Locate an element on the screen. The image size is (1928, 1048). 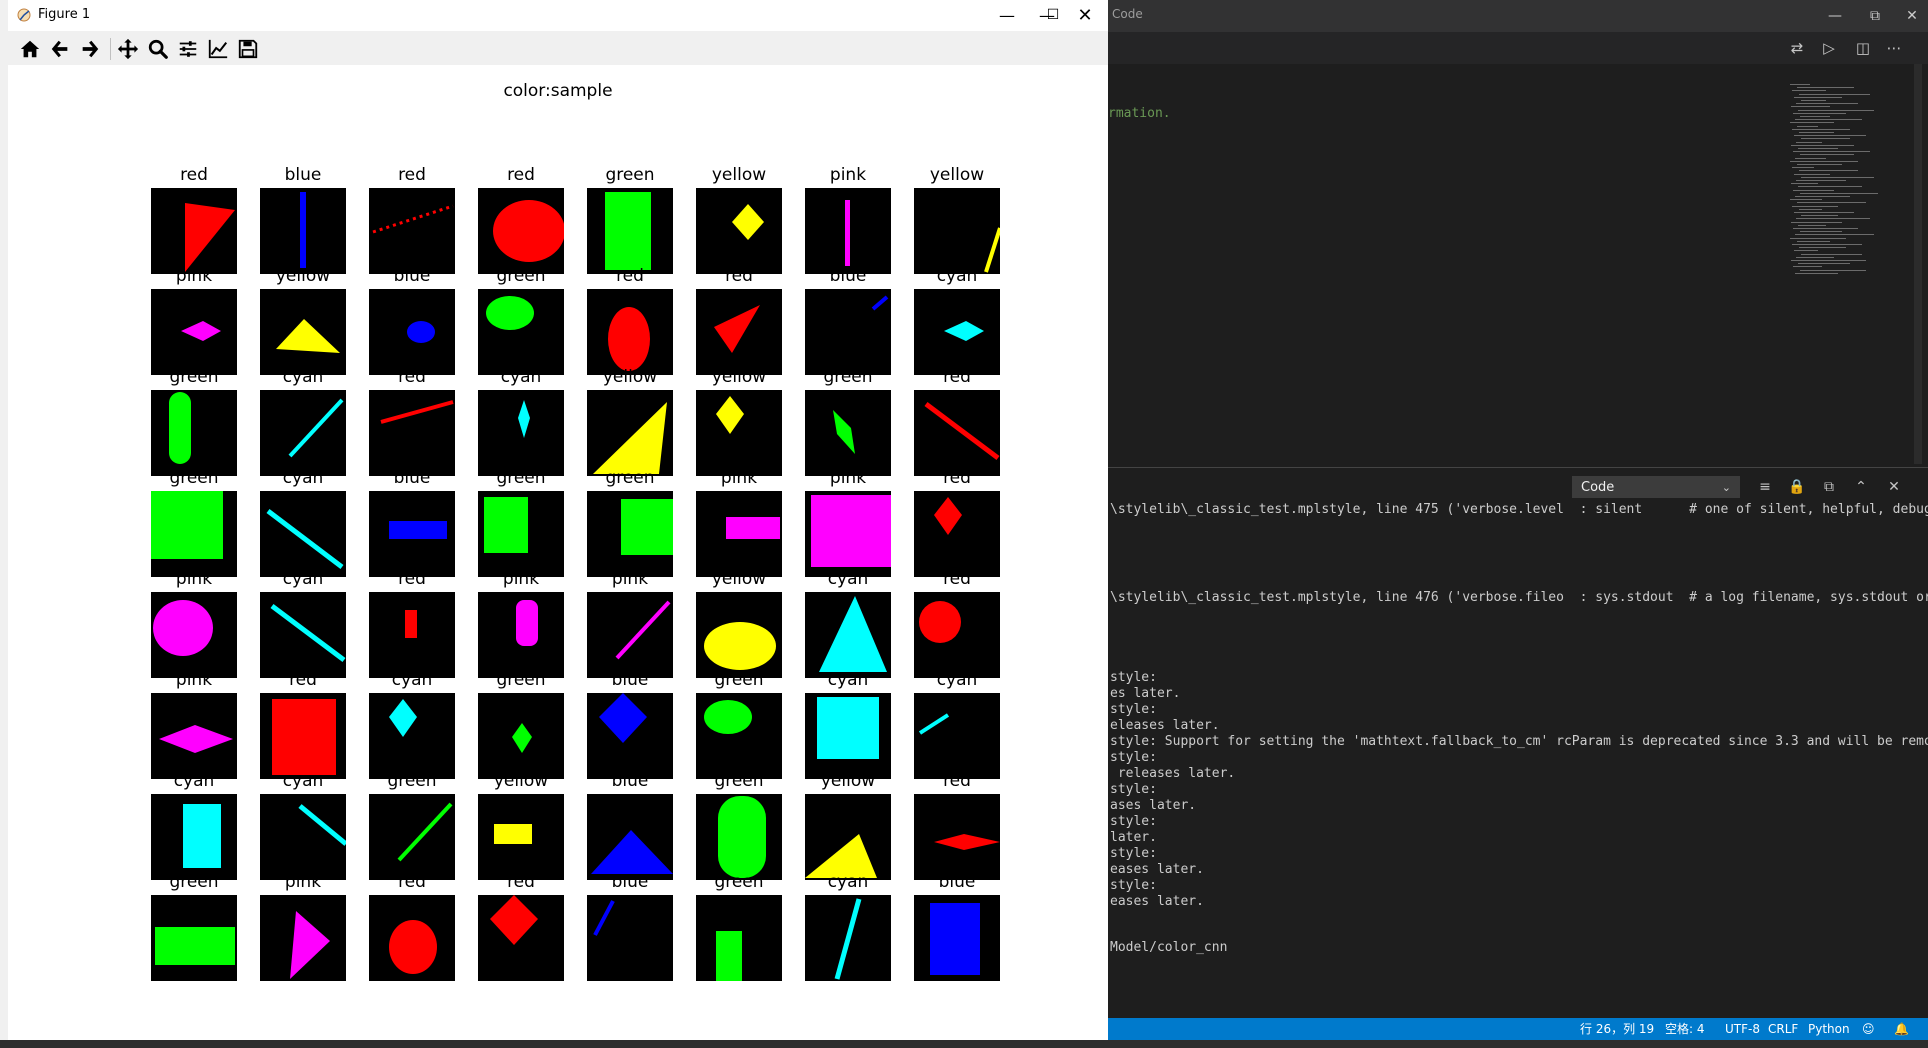
notifications-icon: 🔔 is located at coordinates (1901, 1029).